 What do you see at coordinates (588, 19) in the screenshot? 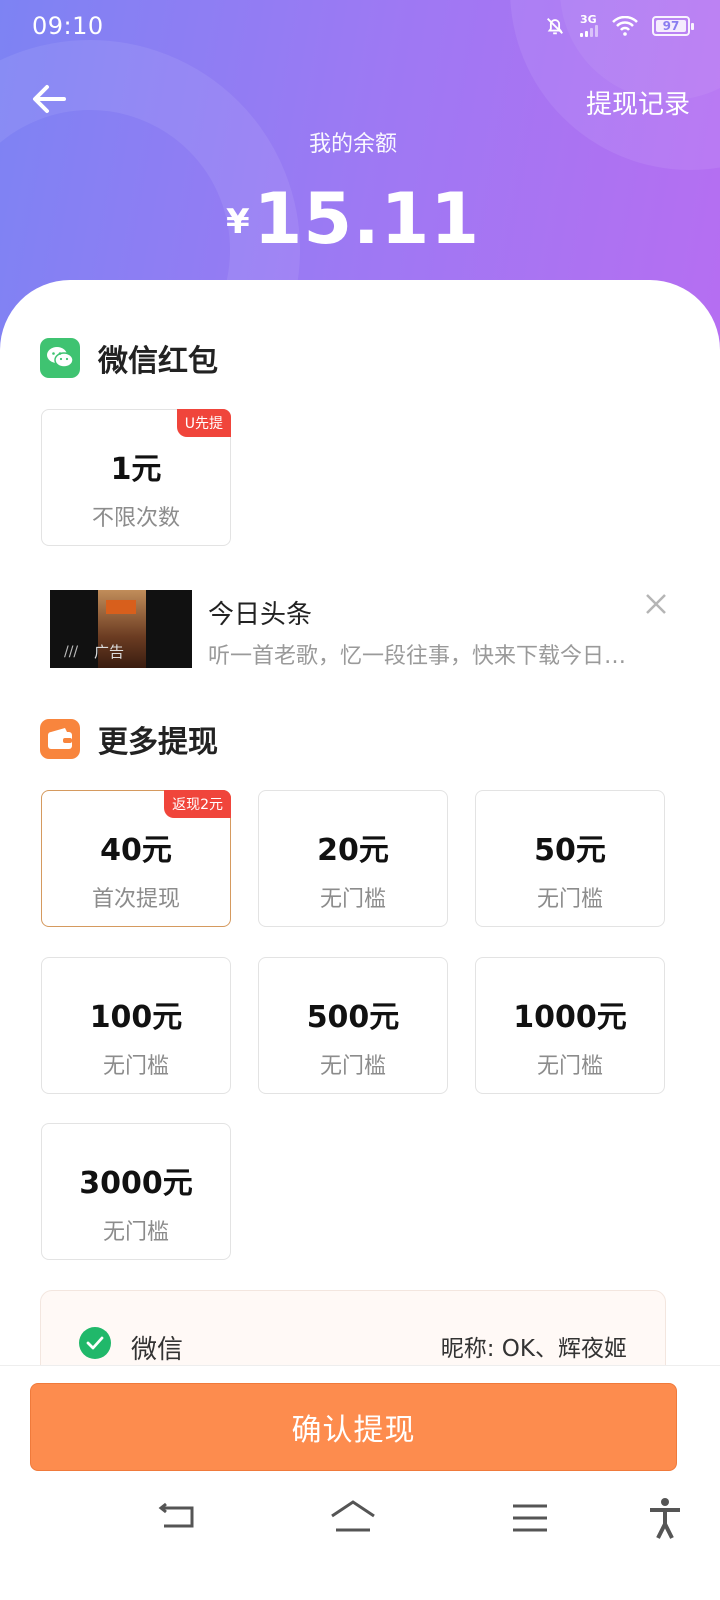
I see `network-type: 3G` at bounding box center [588, 19].